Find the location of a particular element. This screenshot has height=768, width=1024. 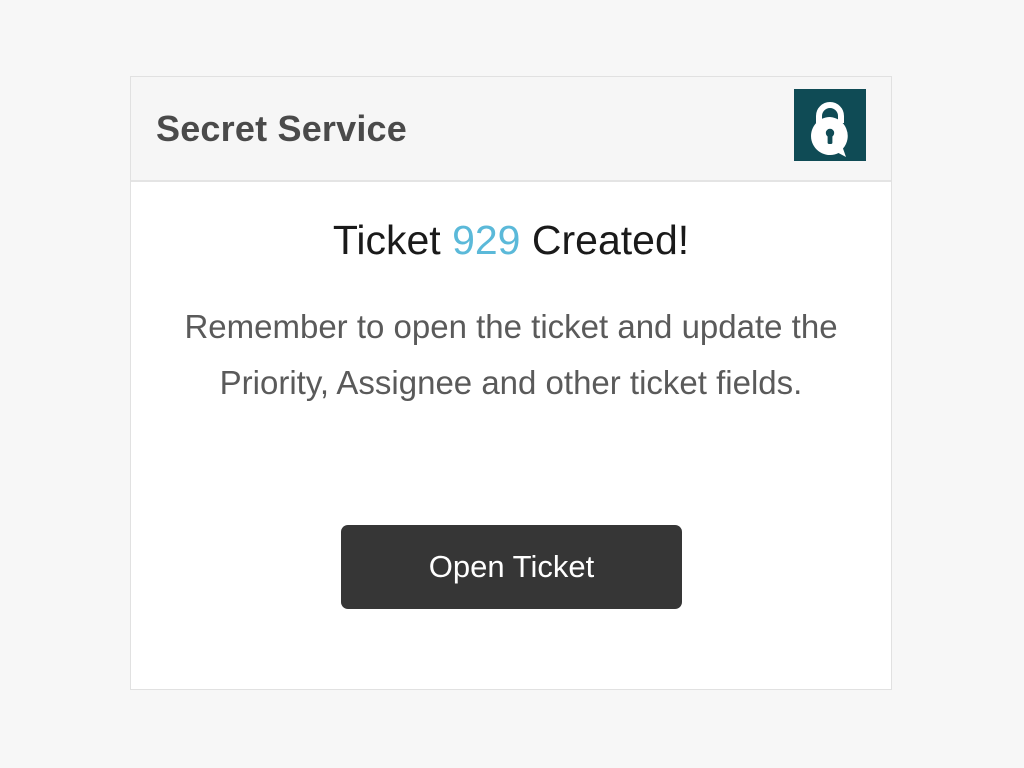

app-title: Secret Service is located at coordinates (281, 128).